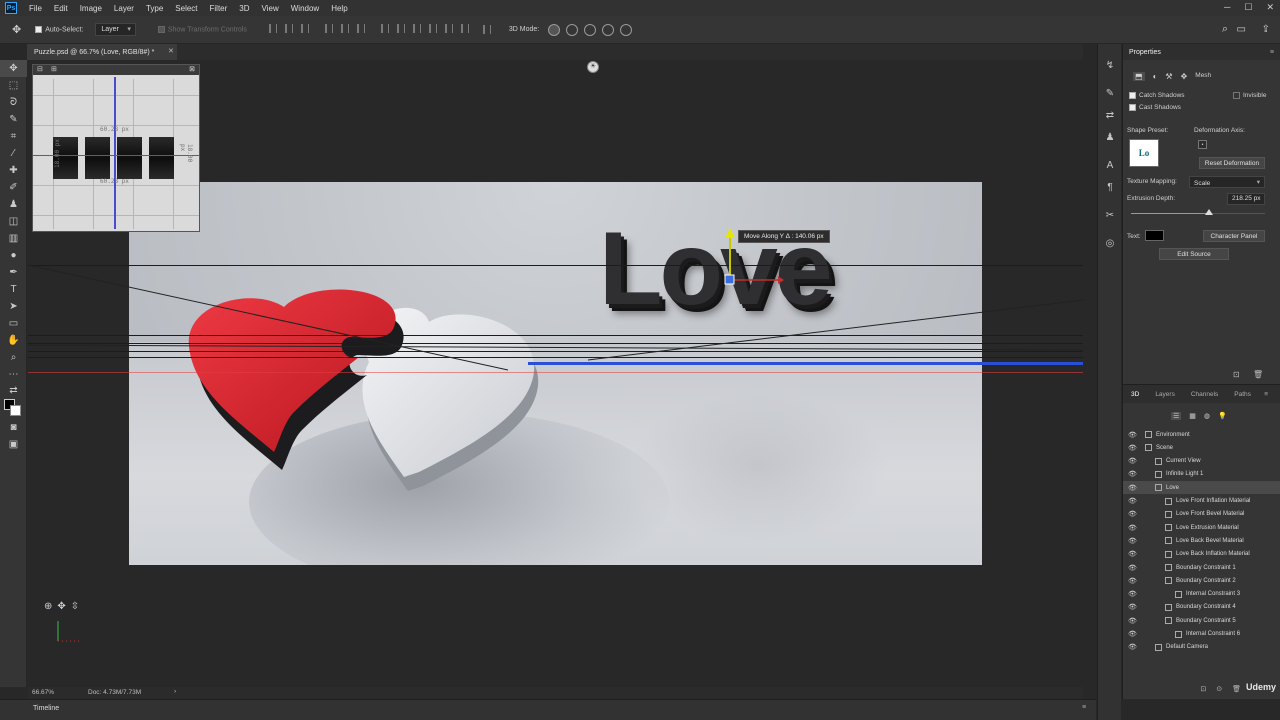  I want to click on light-source-icon: ☀, so click(593, 67).